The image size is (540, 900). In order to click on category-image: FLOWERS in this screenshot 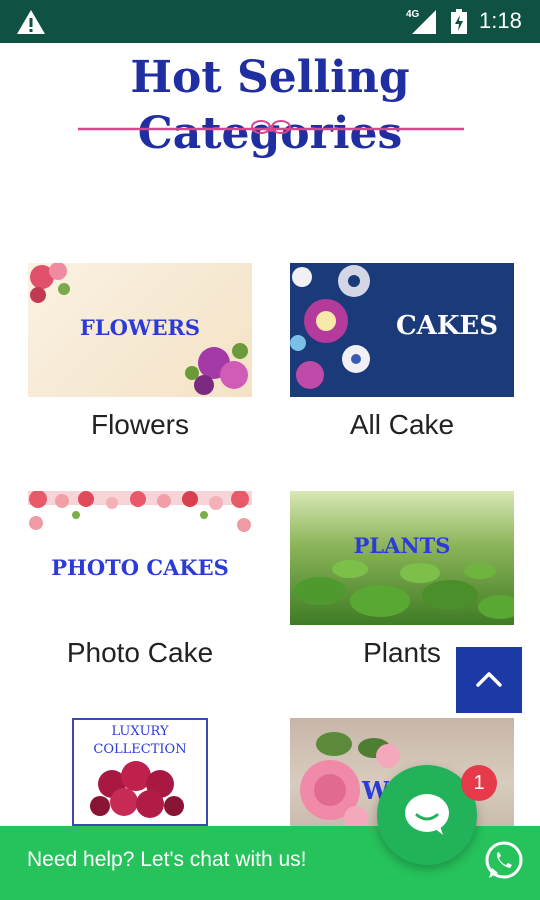, I will do `click(140, 330)`.